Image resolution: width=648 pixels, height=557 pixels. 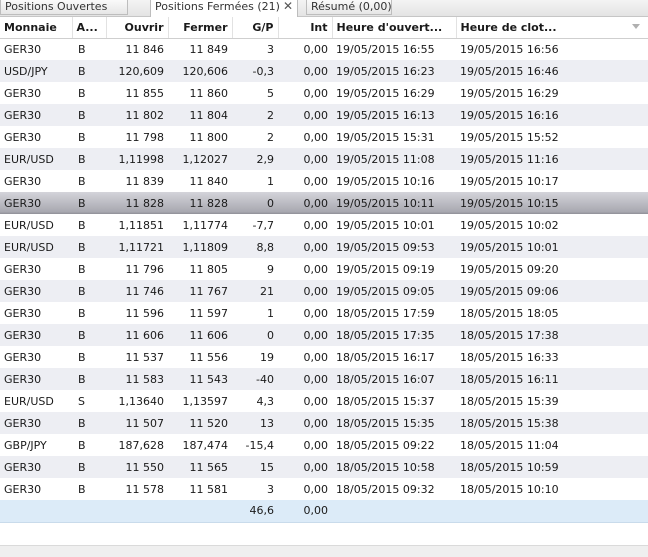 What do you see at coordinates (137, 423) in the screenshot?
I see `cell-ouvrir: 11 507` at bounding box center [137, 423].